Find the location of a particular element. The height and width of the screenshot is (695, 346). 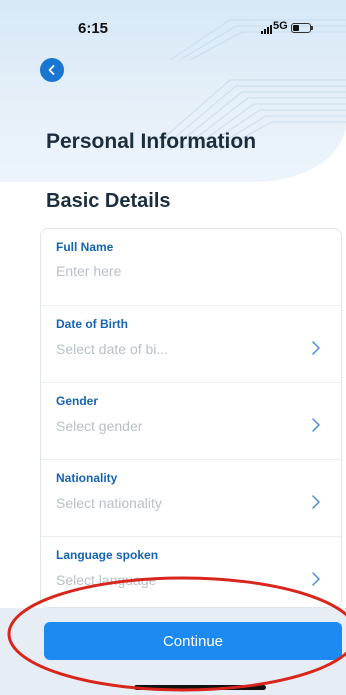

signal-icon is located at coordinates (266, 29).